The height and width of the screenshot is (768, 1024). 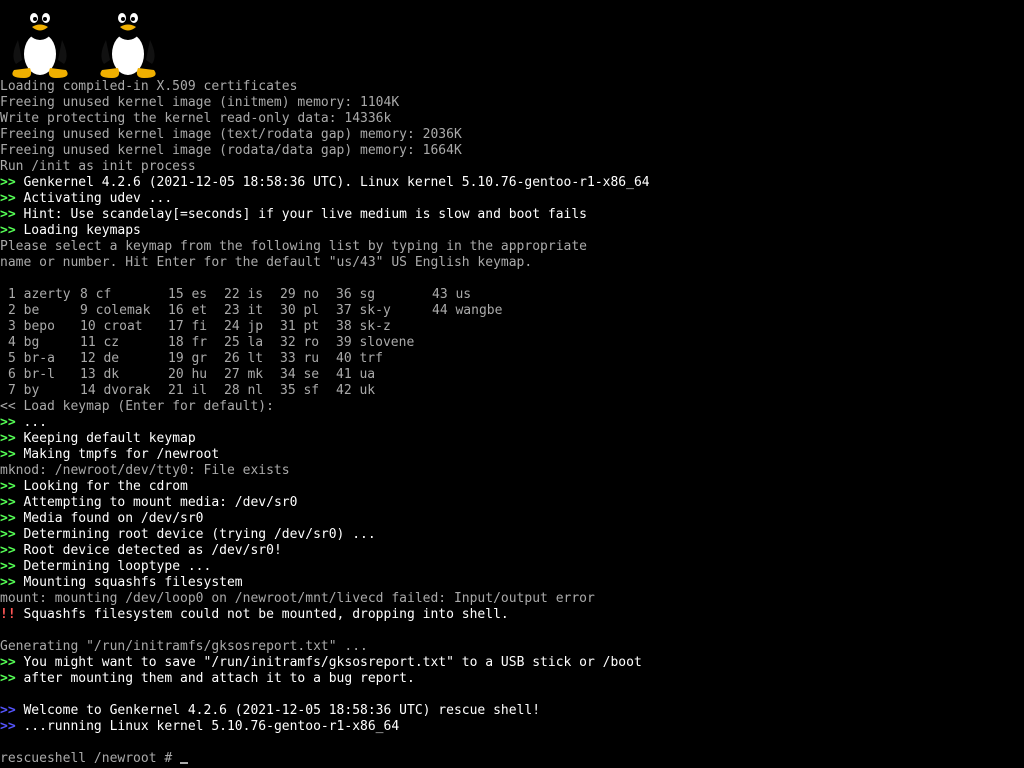 I want to click on keymap-number: 20, so click(x=176, y=374).